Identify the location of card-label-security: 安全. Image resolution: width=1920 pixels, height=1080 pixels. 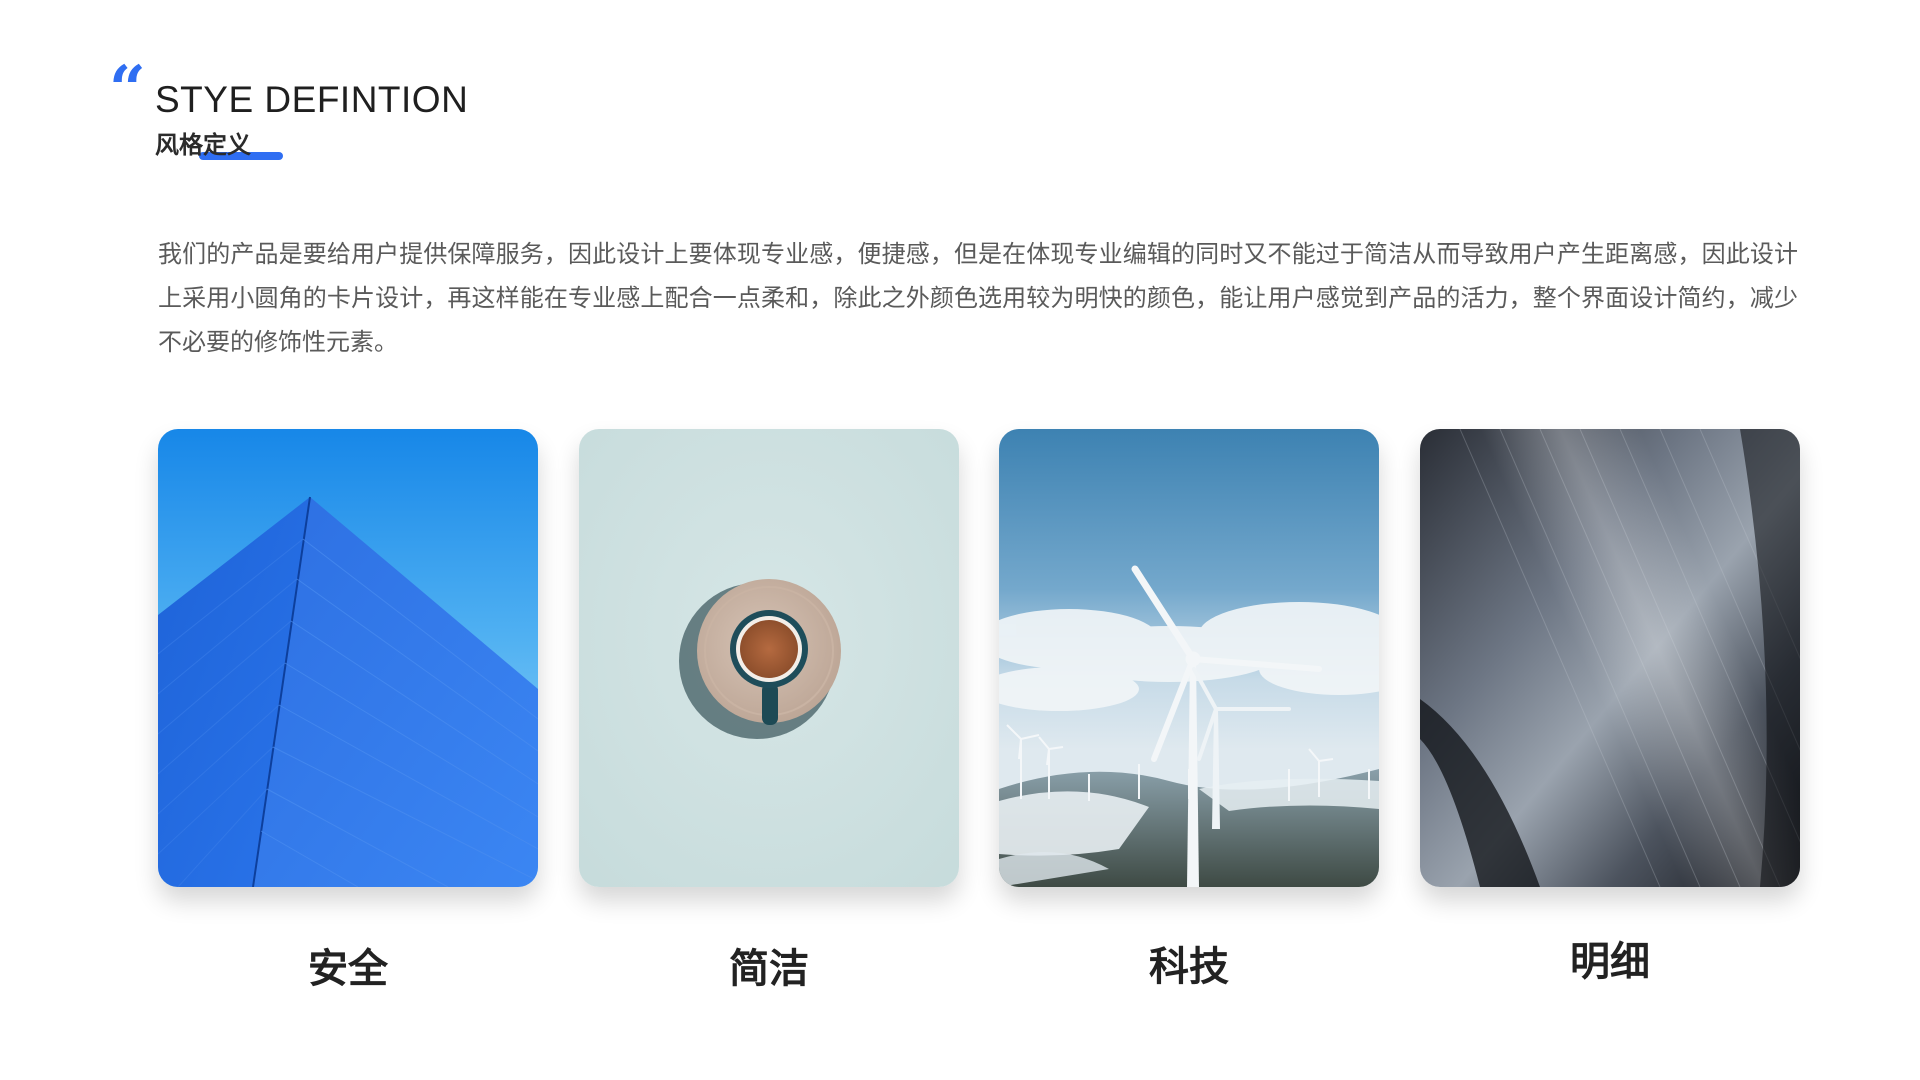
(348, 969).